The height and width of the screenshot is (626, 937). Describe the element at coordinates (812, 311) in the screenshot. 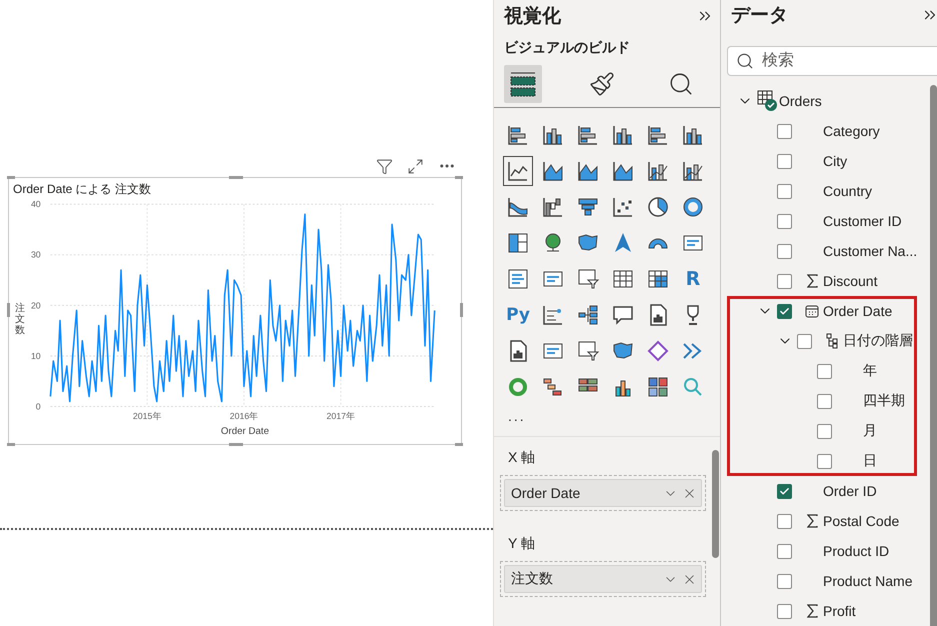

I see `calendar-icon` at that location.